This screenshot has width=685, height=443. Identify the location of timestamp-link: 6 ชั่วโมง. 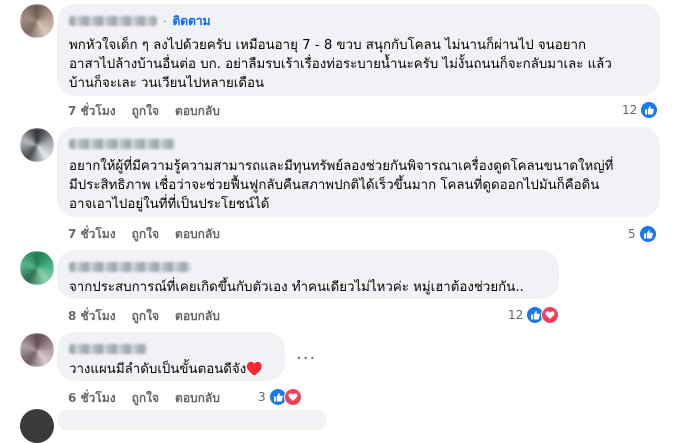
(92, 398).